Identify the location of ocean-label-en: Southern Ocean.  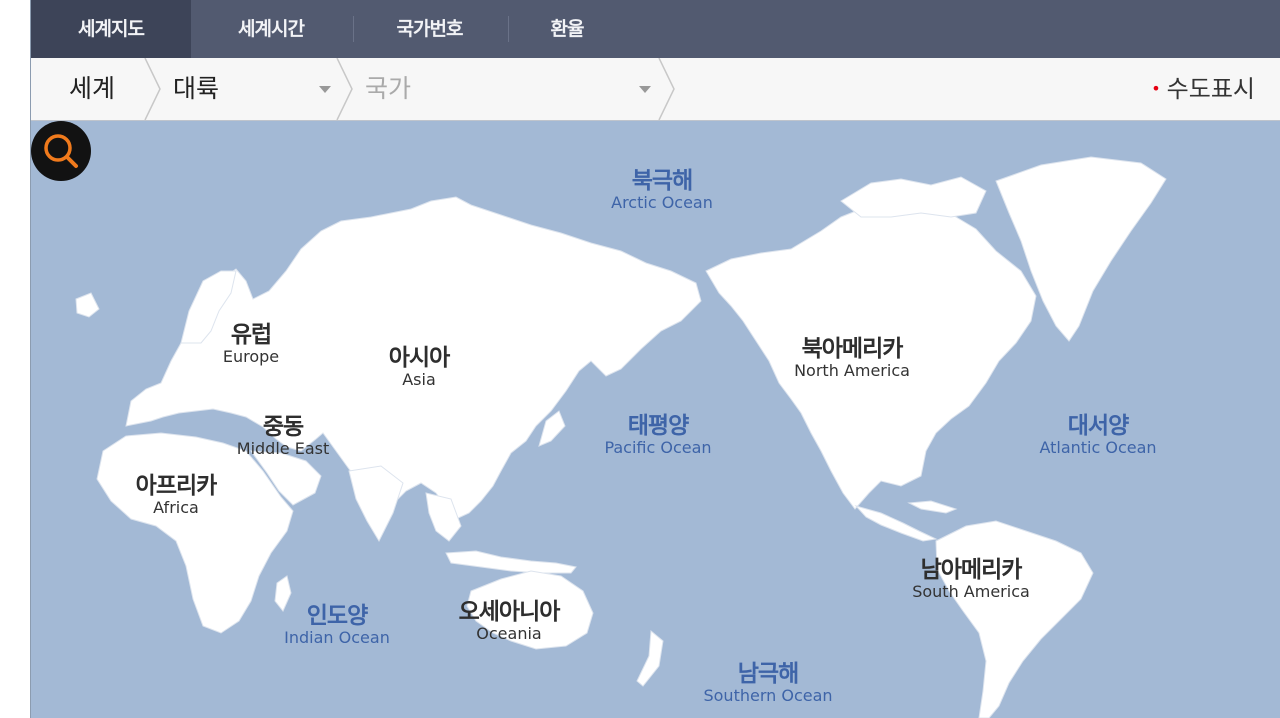
(768, 696).